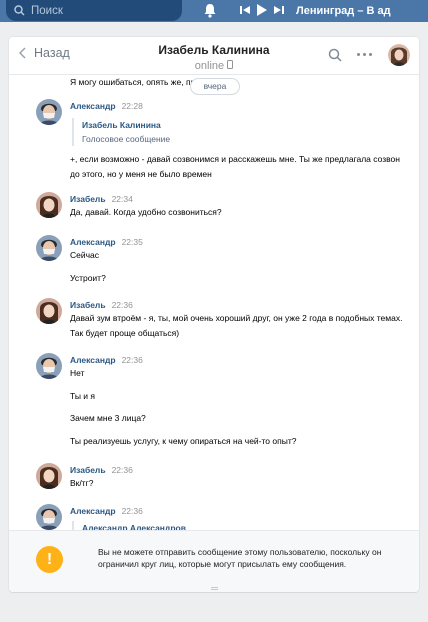  Describe the element at coordinates (230, 64) in the screenshot. I see `mobile-device-icon` at that location.